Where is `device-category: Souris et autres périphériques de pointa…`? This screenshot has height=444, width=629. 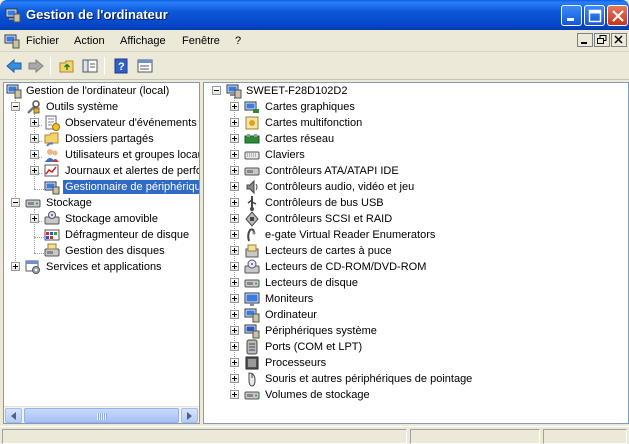
device-category: Souris et autres périphériques de pointa… is located at coordinates (416, 379).